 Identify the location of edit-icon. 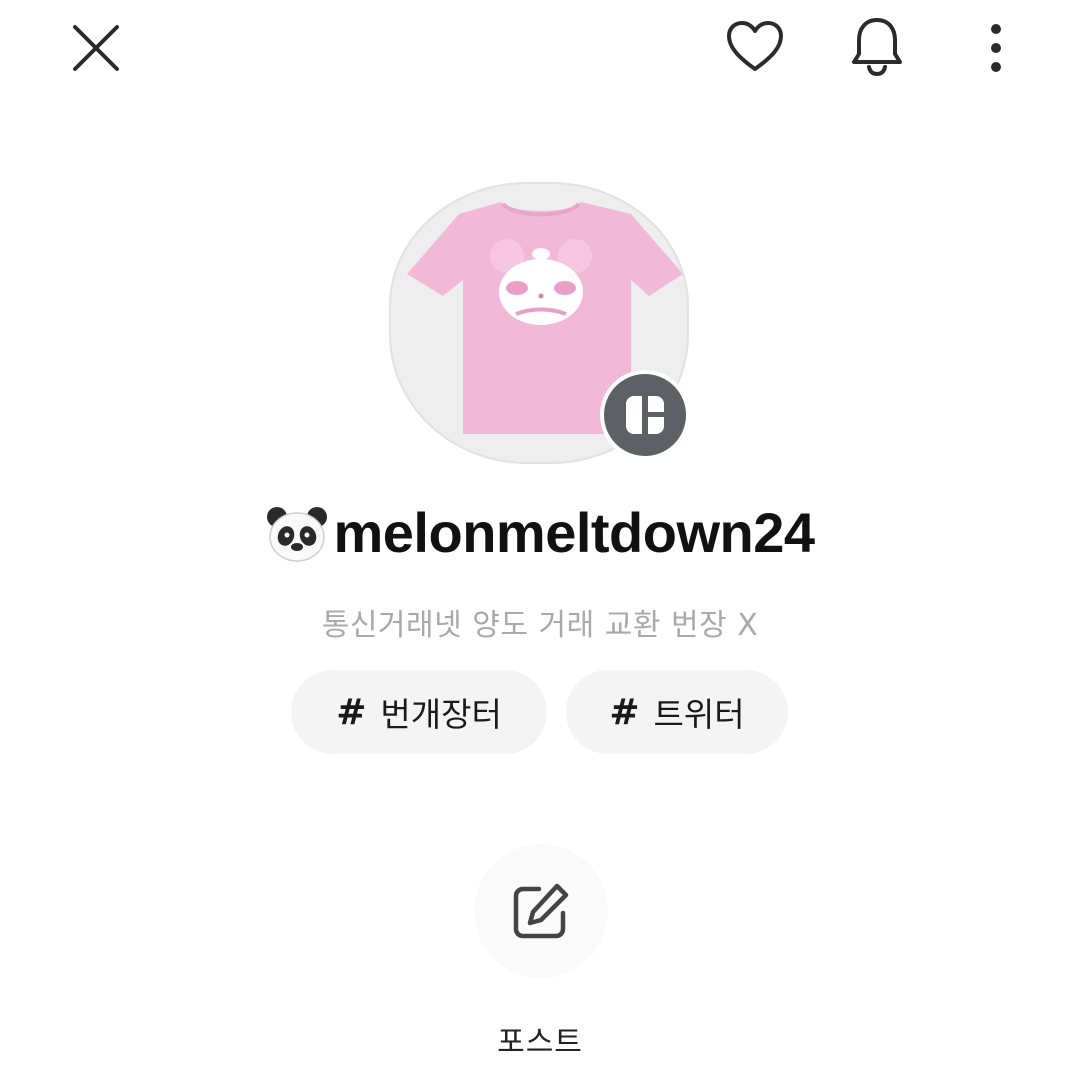
(541, 911).